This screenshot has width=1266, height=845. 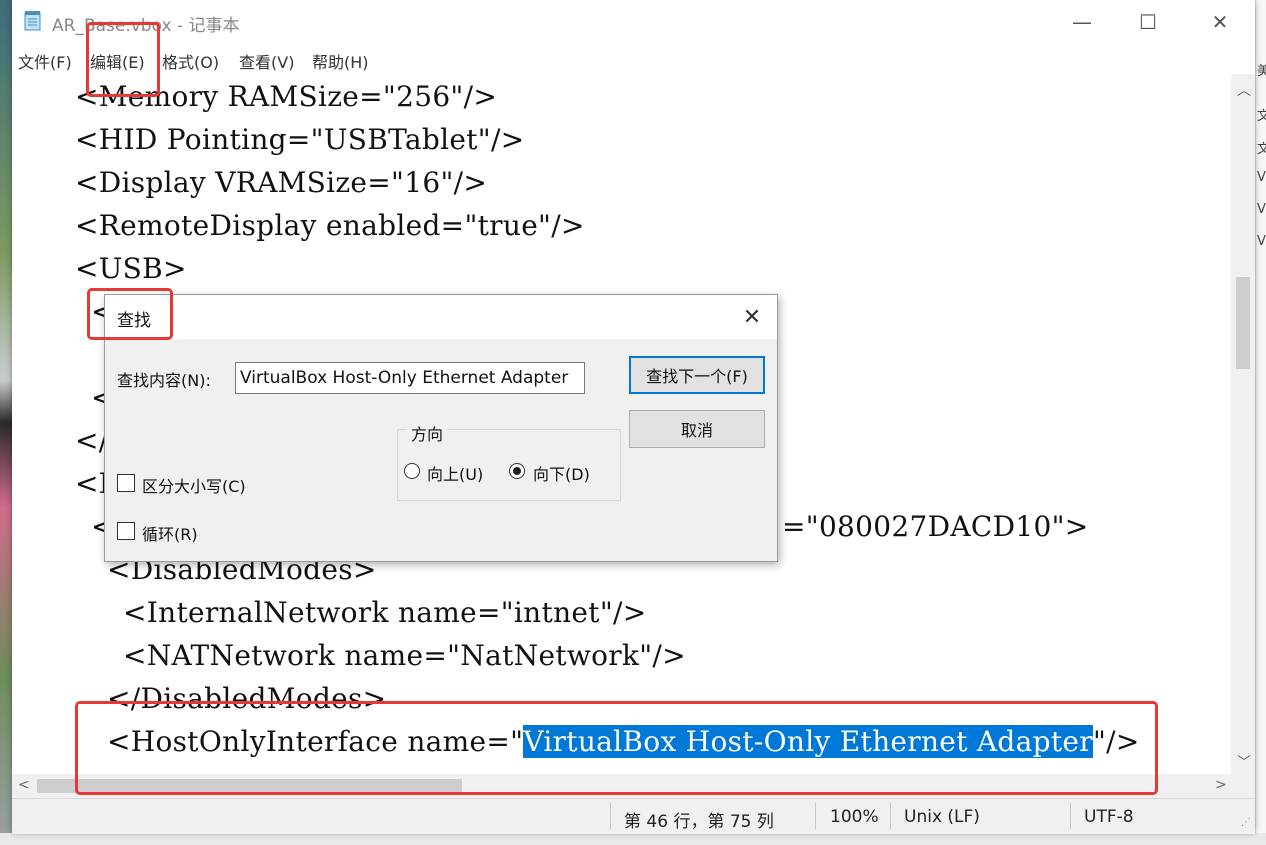 What do you see at coordinates (123, 59) in the screenshot?
I see `annotation-edit-menu` at bounding box center [123, 59].